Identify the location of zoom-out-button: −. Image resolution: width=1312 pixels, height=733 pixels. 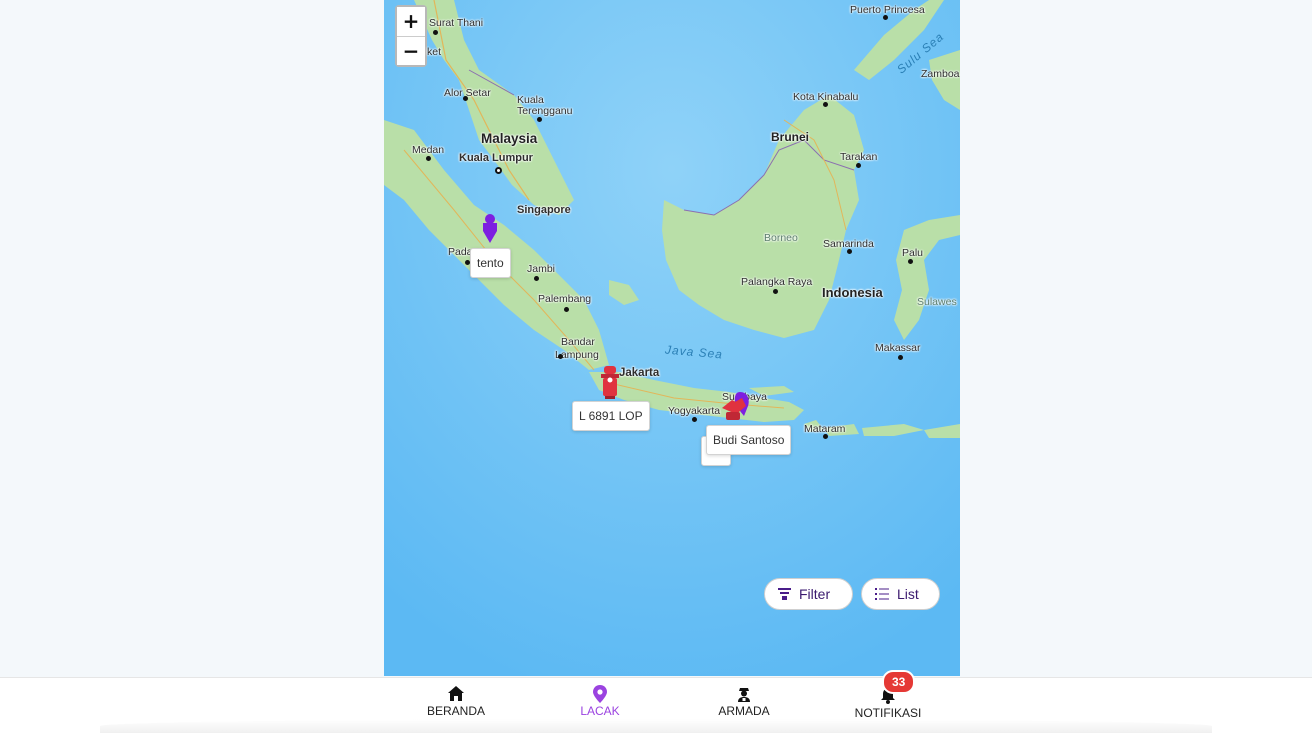
(411, 50).